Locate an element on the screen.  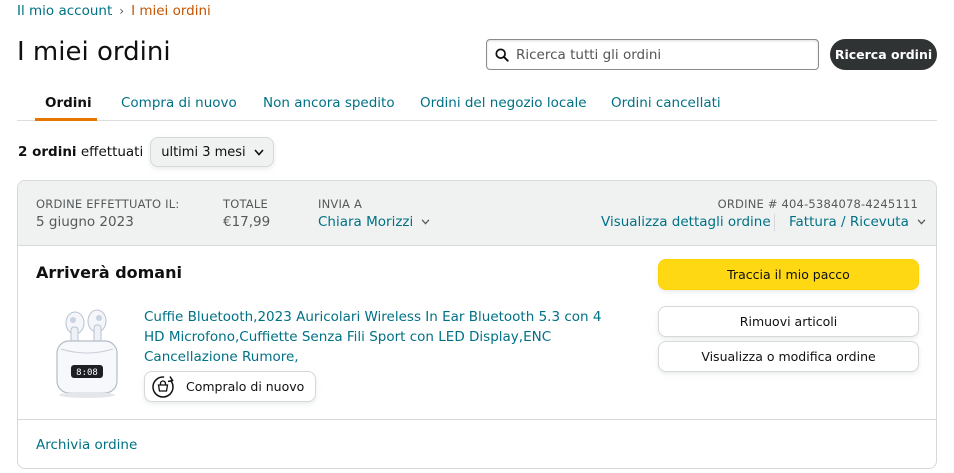
archive-order-link: Archivia ordine is located at coordinates (86, 445).